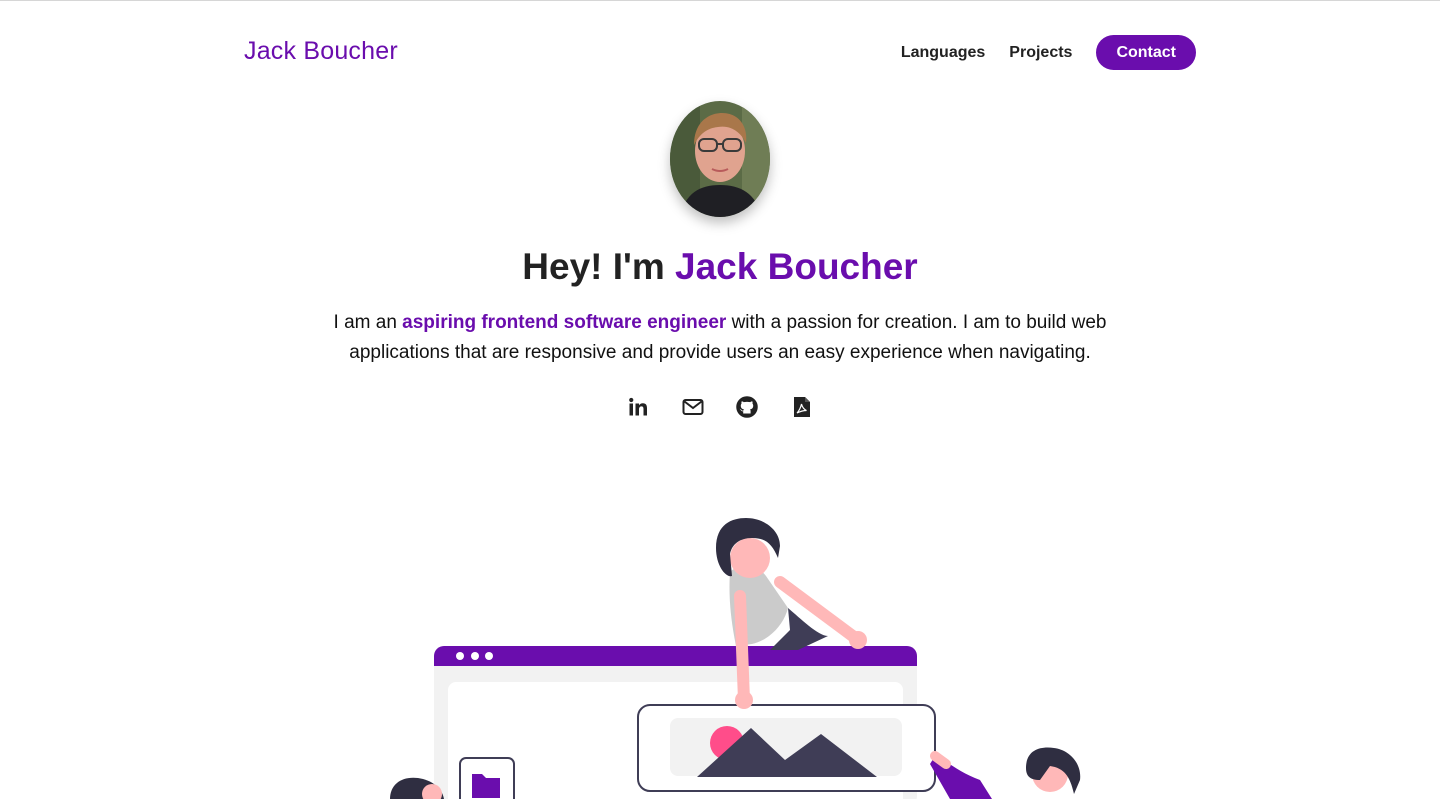 This screenshot has height=804, width=1440. Describe the element at coordinates (720, 407) in the screenshot. I see `social-links` at that location.